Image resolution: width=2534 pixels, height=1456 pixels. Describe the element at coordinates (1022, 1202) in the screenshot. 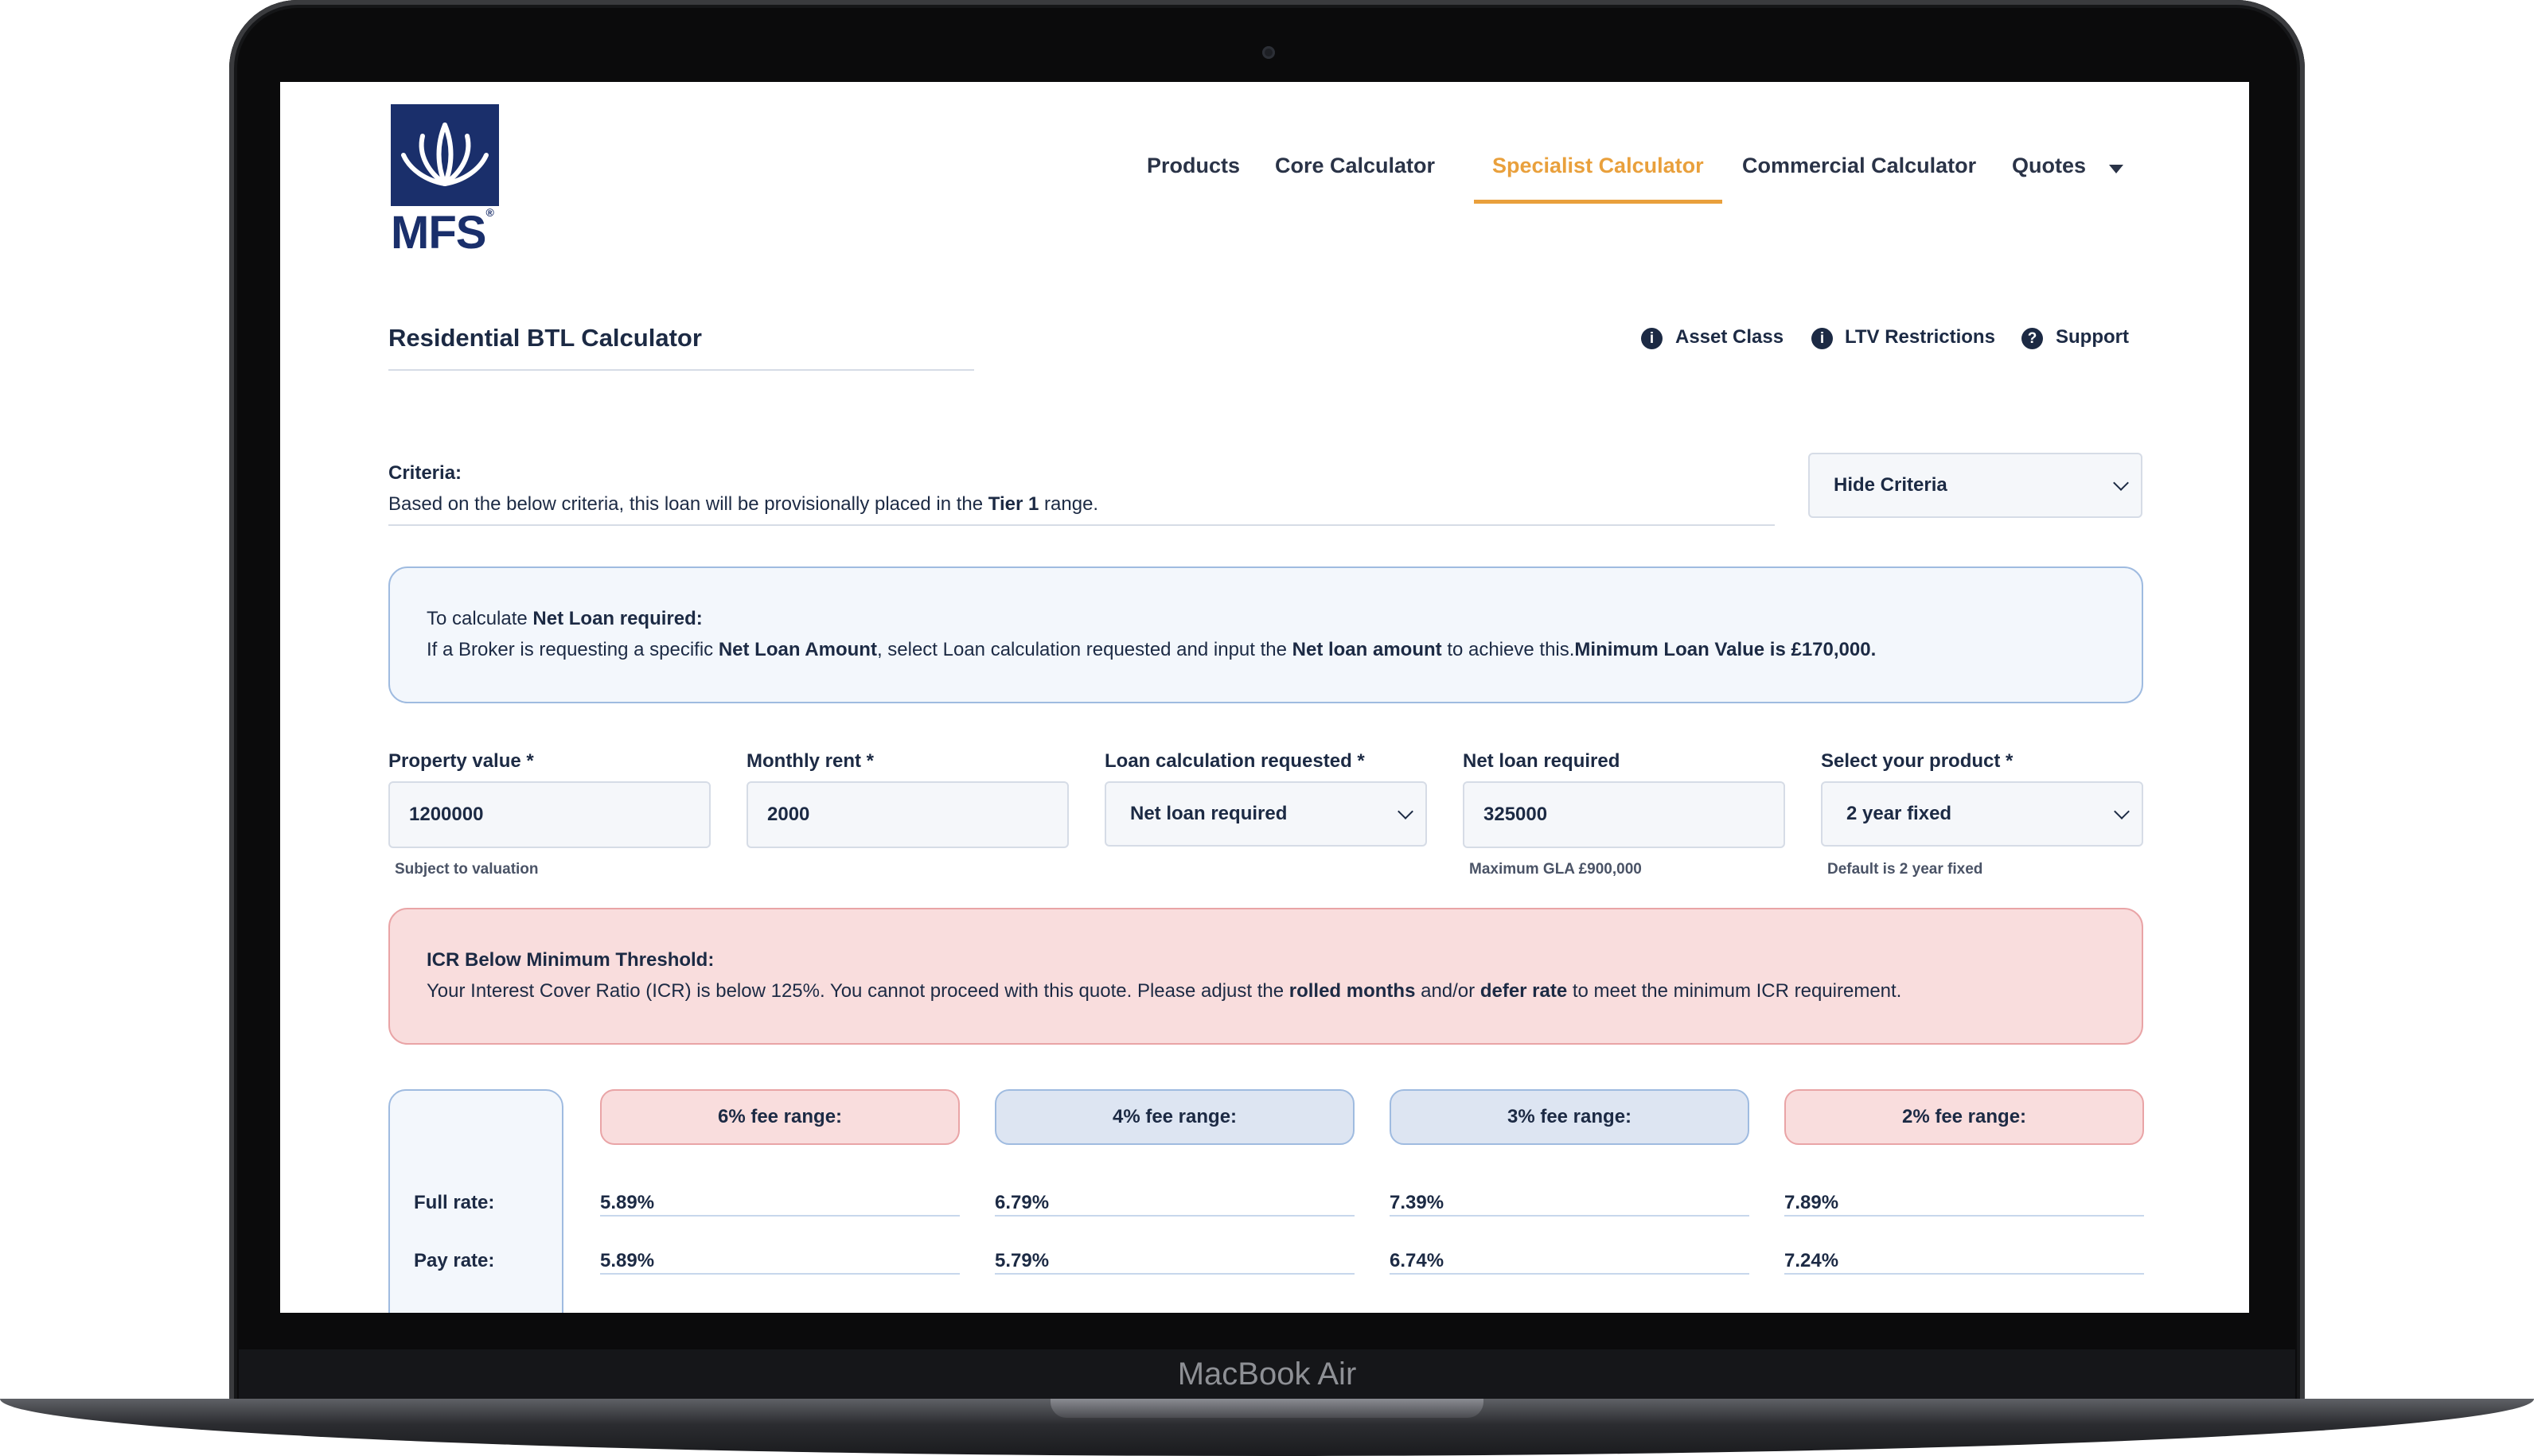

I see `fee-range-4-full-rate: 6.79%` at that location.